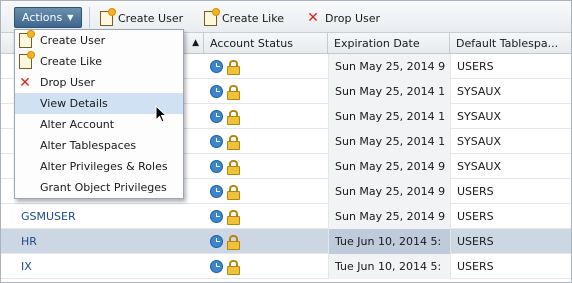 This screenshot has width=572, height=283. I want to click on table-row: GSMUSER Sun May 25, 2014 9 USERS, so click(286, 216).